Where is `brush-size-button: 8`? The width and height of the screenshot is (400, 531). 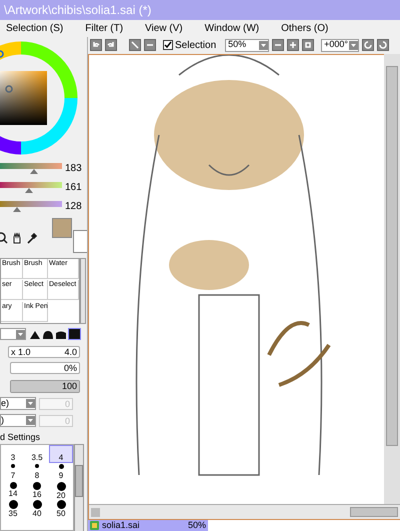 brush-size-button: 8 is located at coordinates (37, 472).